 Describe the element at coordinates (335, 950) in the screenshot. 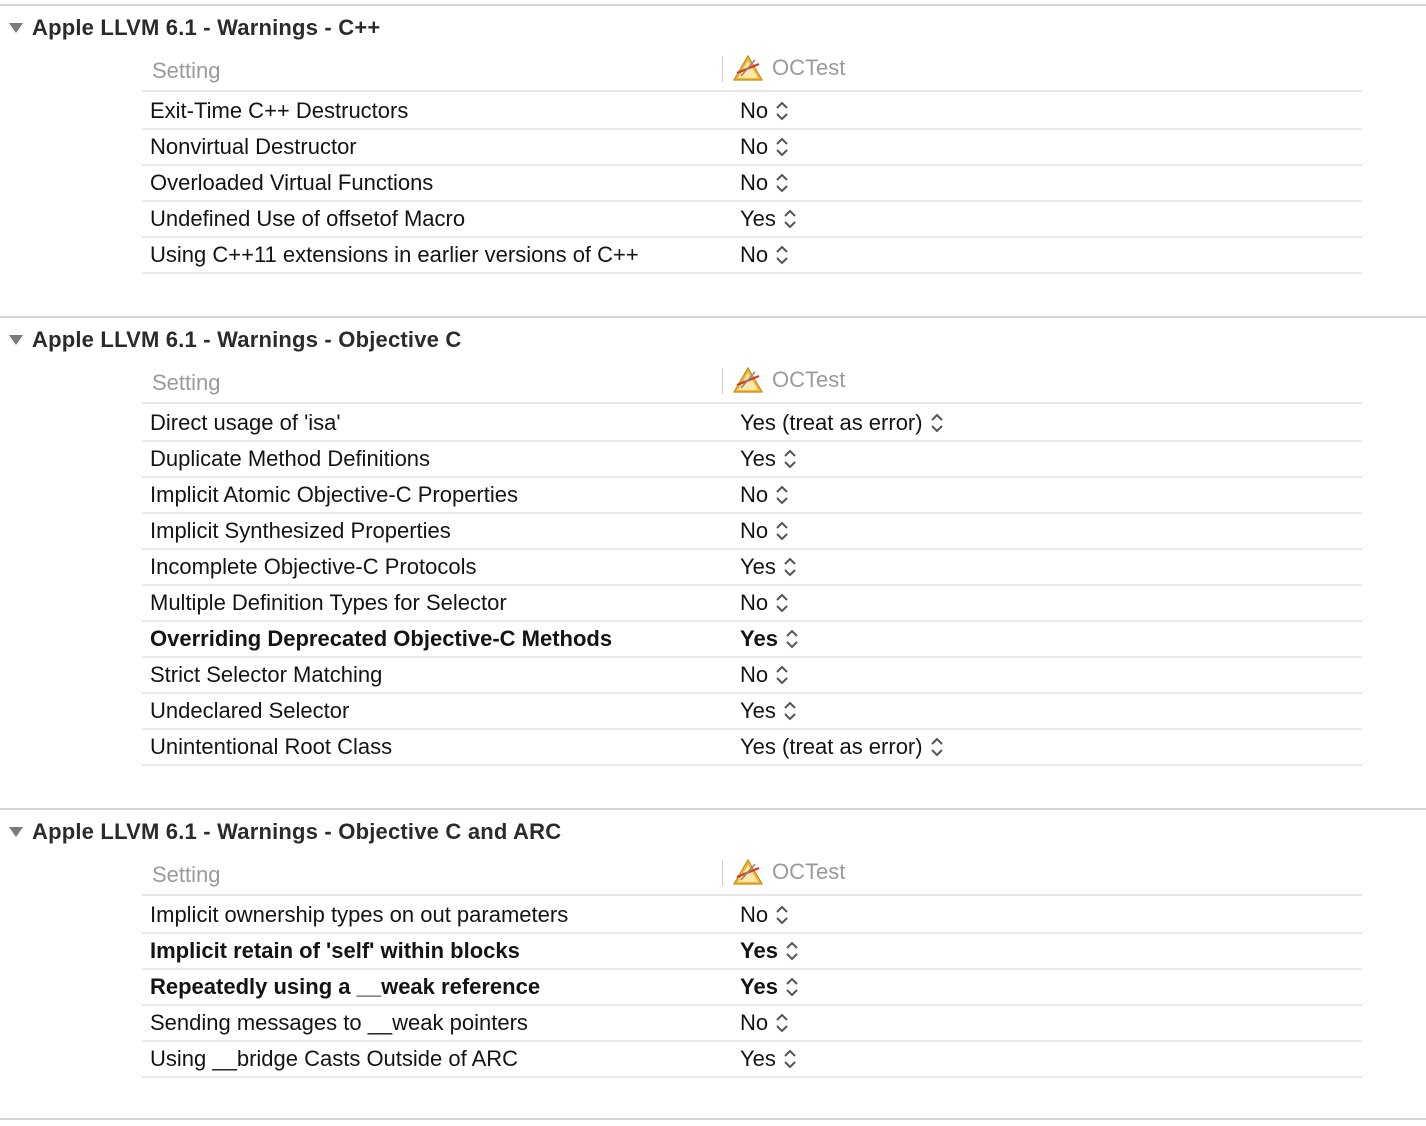

I see `setting-name: Implicit retain of 'self' within blocks` at that location.